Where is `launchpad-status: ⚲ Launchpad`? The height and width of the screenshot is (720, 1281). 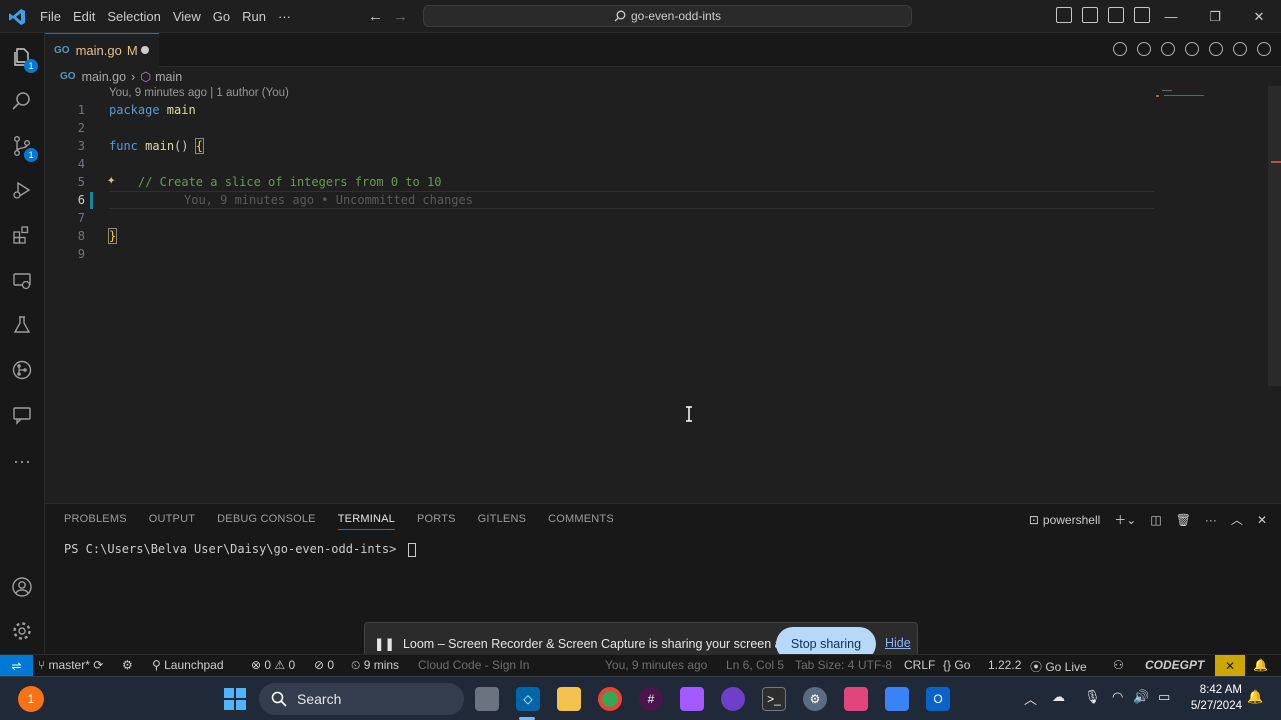
launchpad-status: ⚲ Launchpad is located at coordinates (188, 665).